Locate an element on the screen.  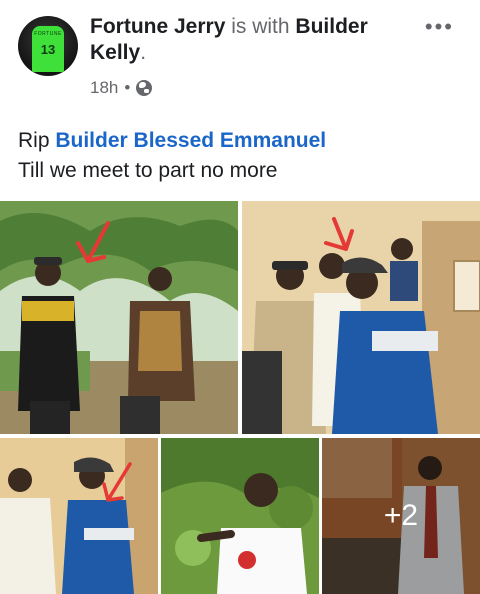
with-text: is with is located at coordinates (260, 26).